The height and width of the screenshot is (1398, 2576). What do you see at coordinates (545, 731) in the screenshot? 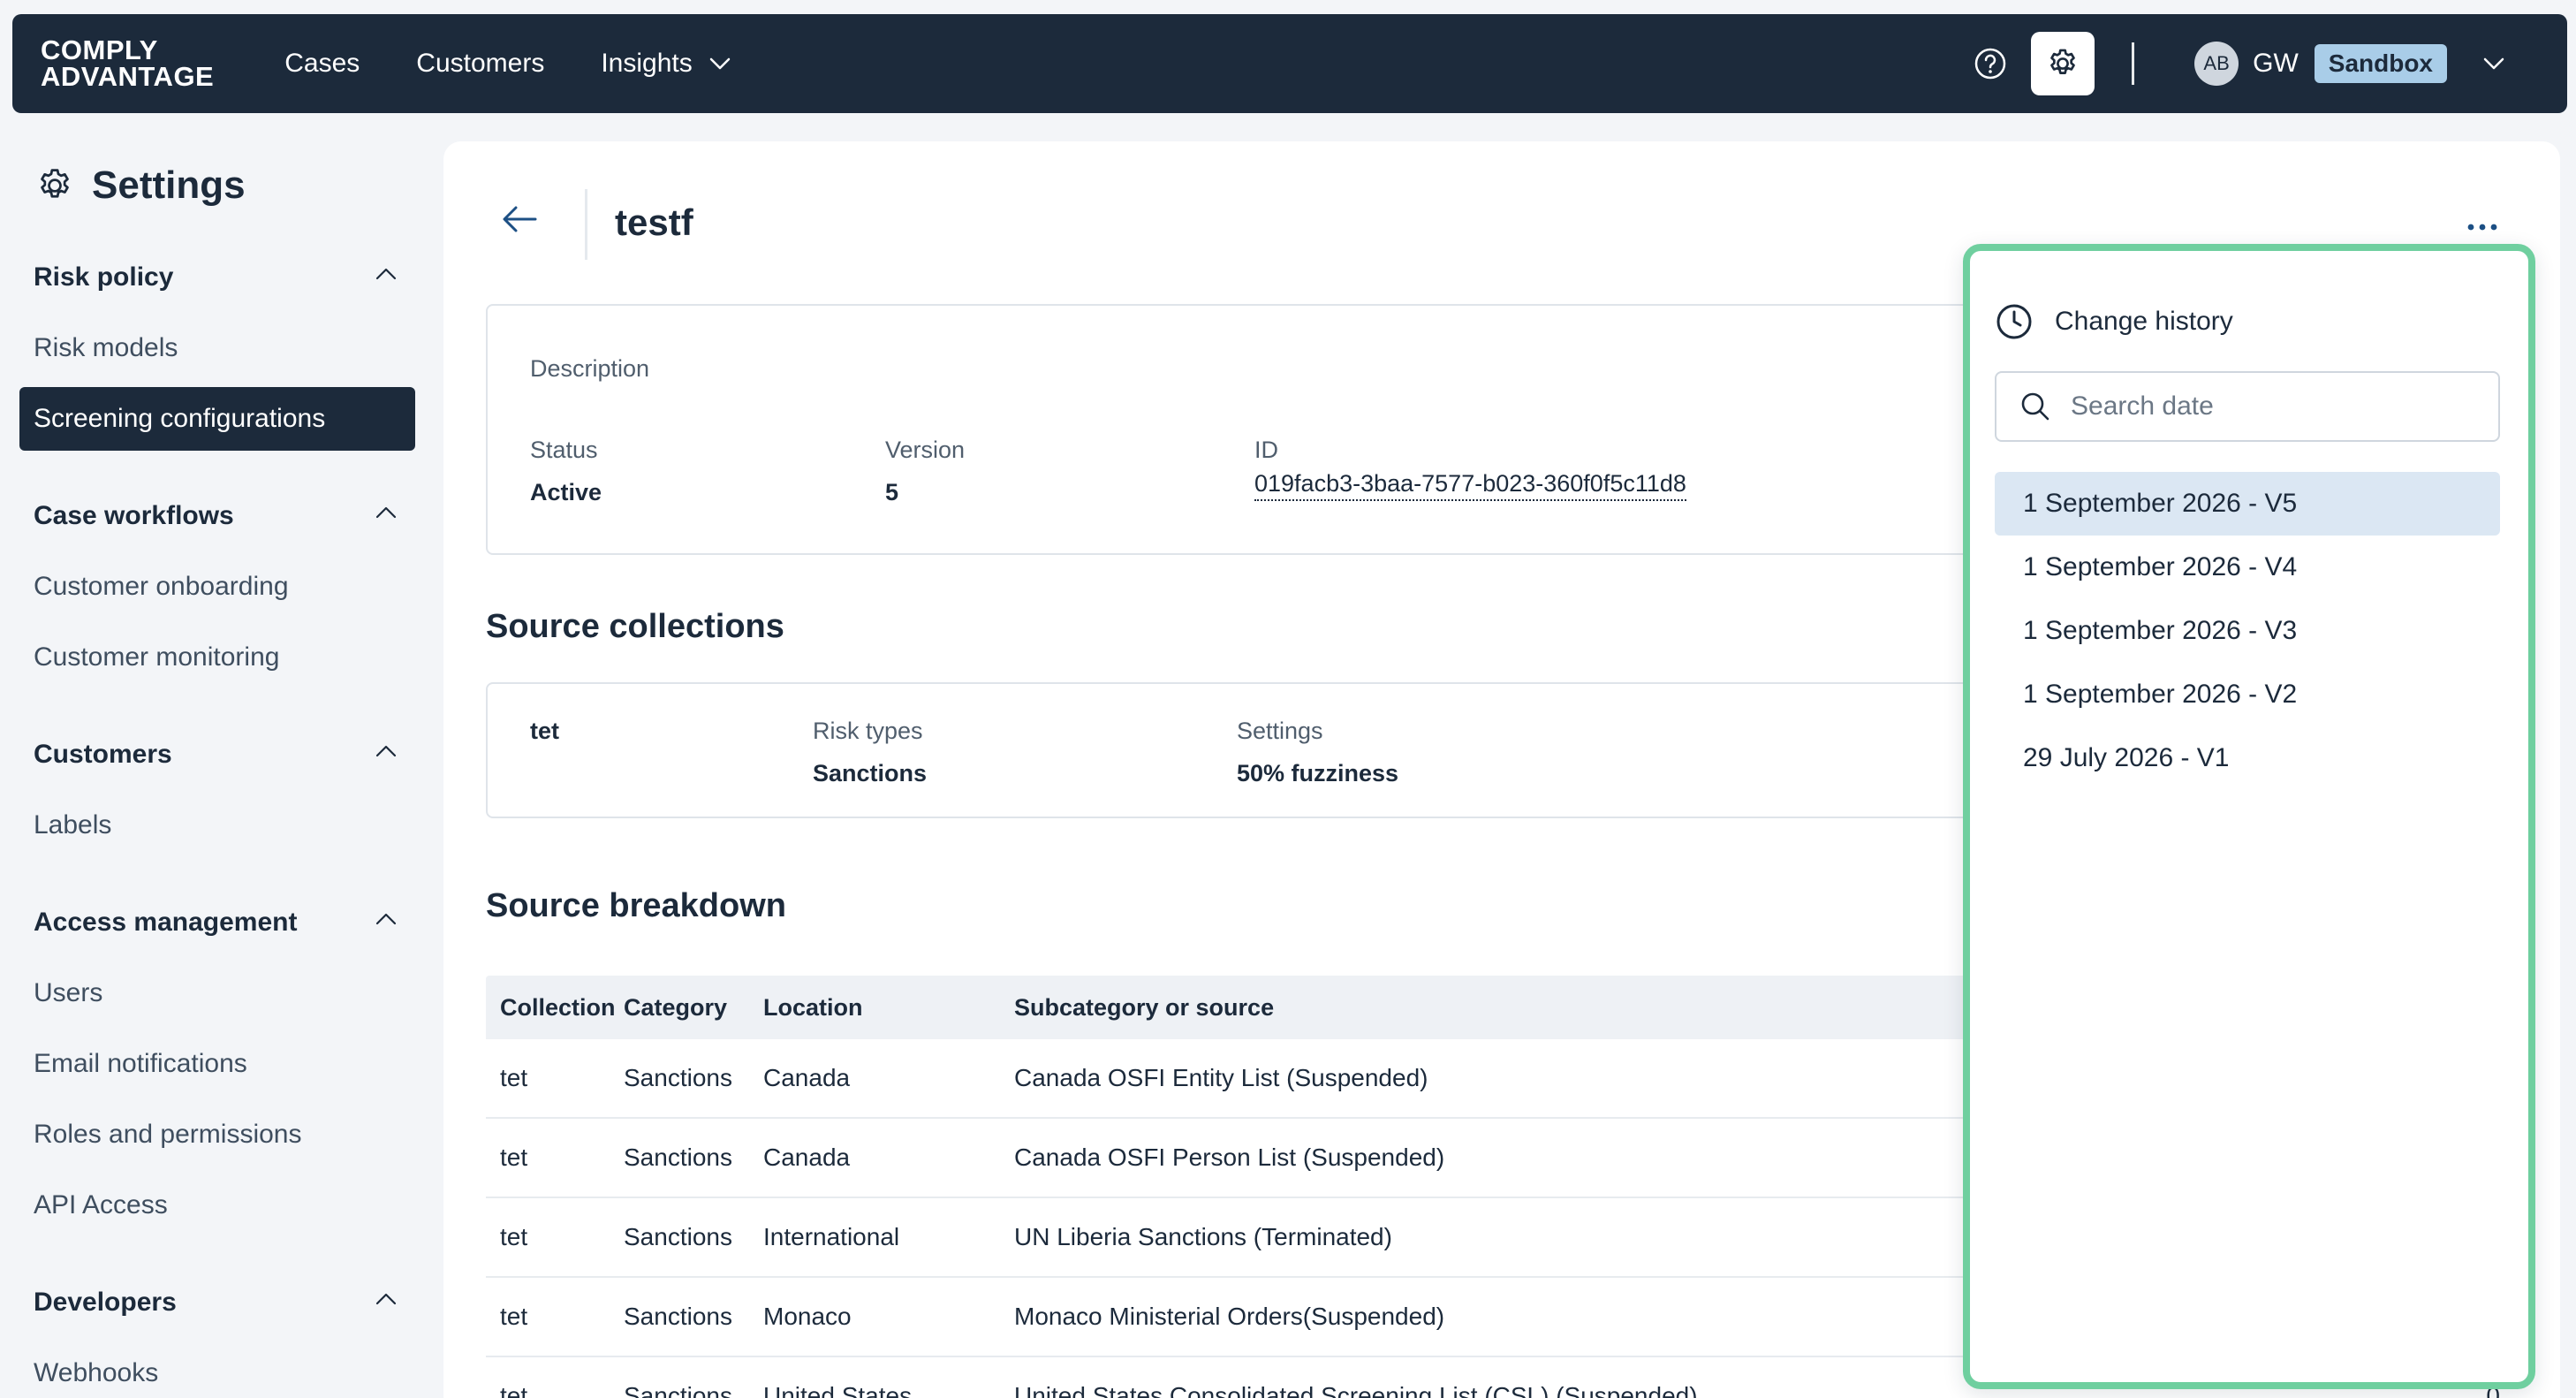
I see `collection-name: tet` at bounding box center [545, 731].